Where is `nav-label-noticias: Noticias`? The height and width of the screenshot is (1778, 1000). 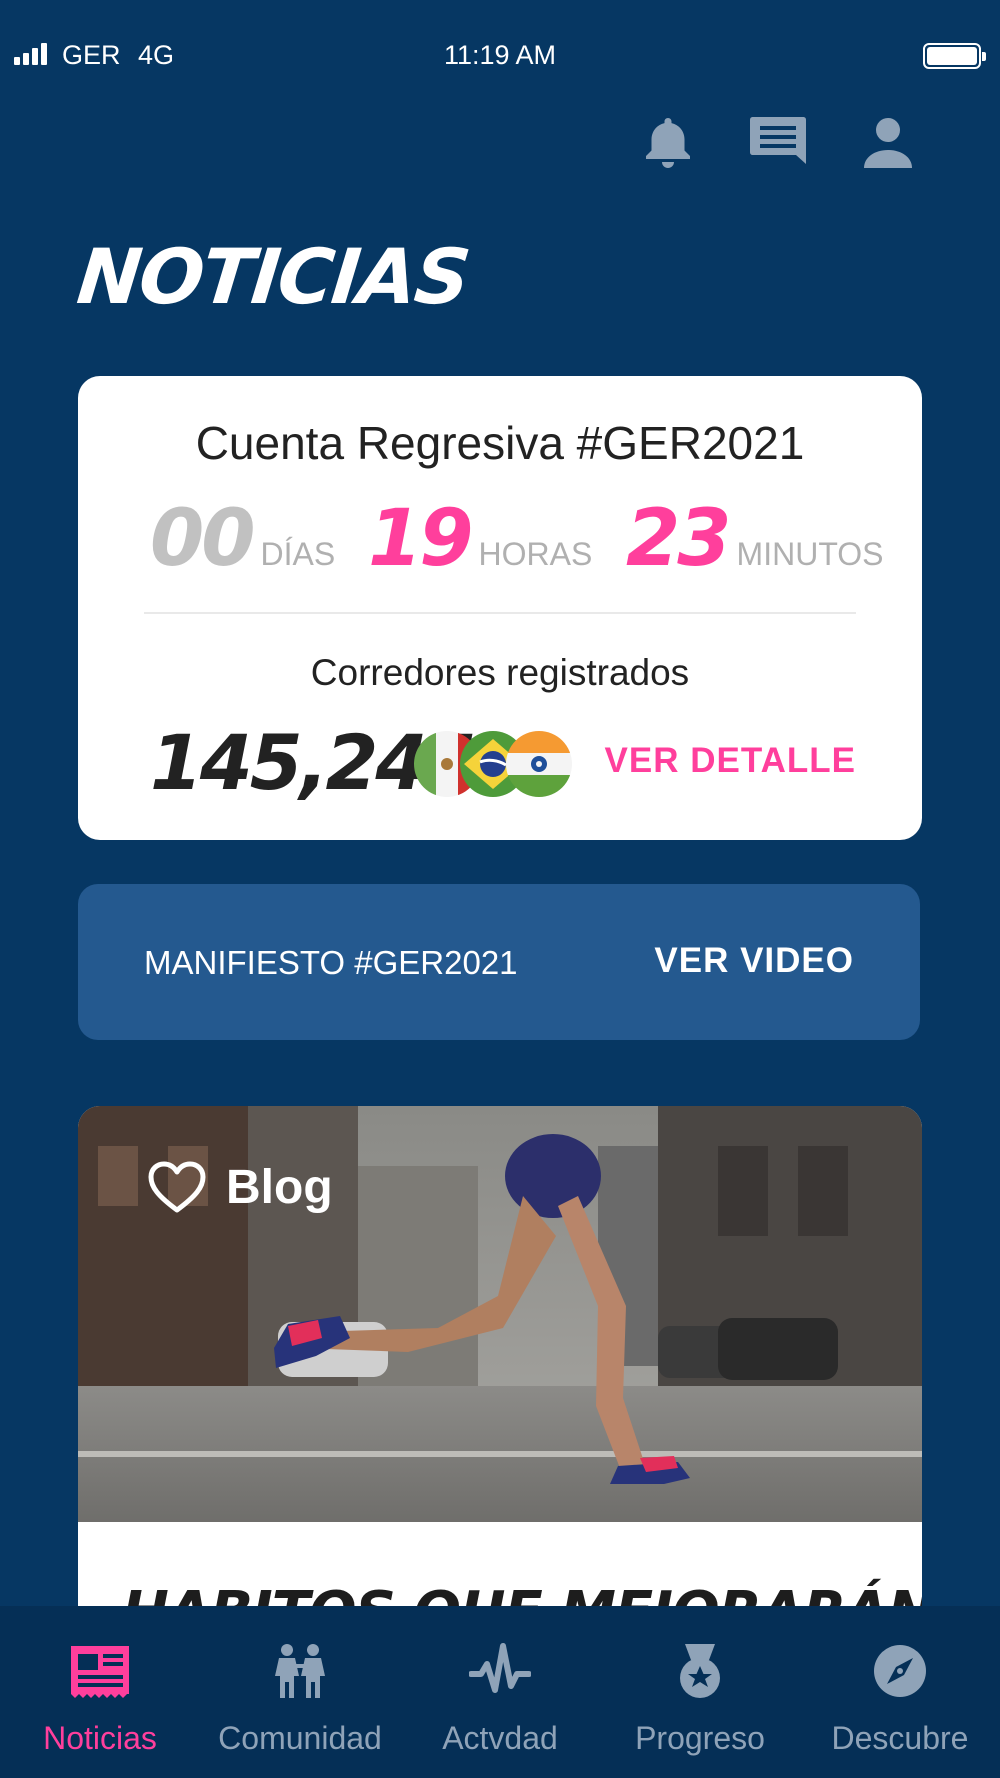
nav-label-noticias: Noticias is located at coordinates (100, 1738).